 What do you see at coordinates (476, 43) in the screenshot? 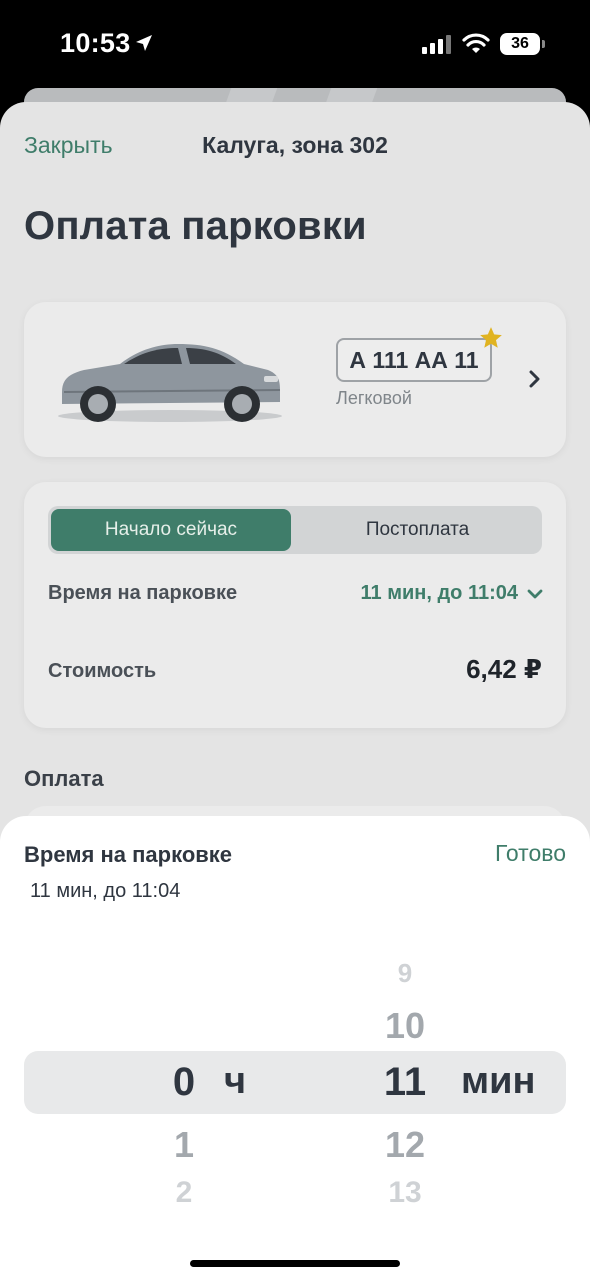
I see `wifi-icon` at bounding box center [476, 43].